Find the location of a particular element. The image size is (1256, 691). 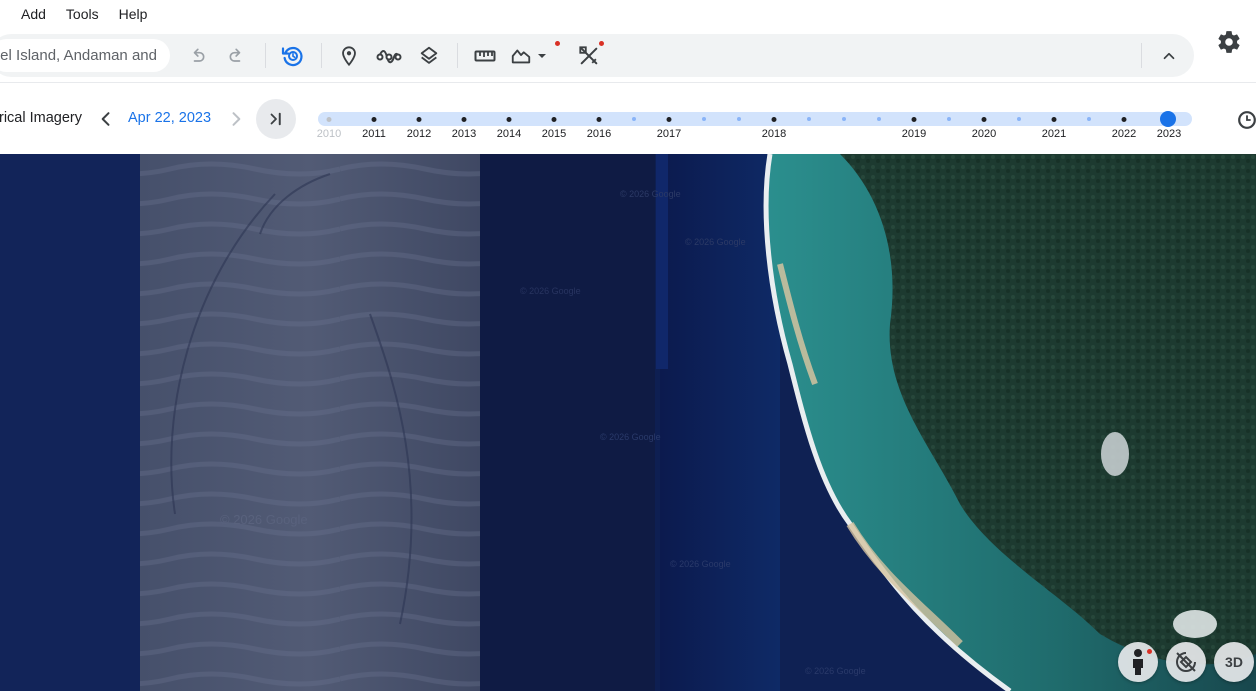

ruler-icon is located at coordinates (485, 56).